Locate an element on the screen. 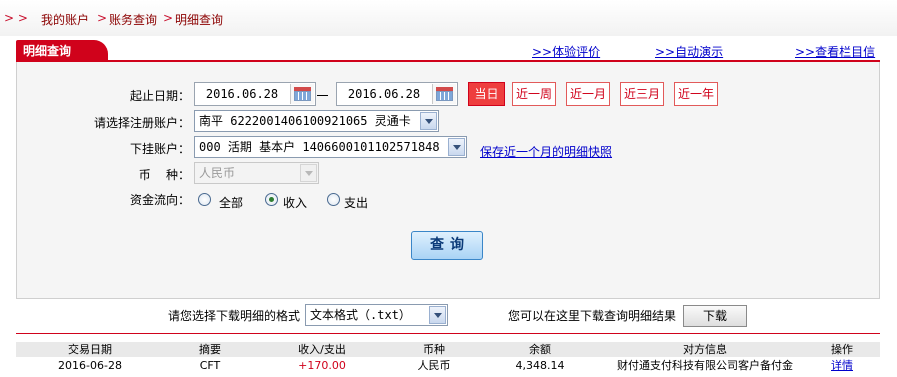 The height and width of the screenshot is (377, 897). start-date-value: 2016.06.28 is located at coordinates (242, 94).